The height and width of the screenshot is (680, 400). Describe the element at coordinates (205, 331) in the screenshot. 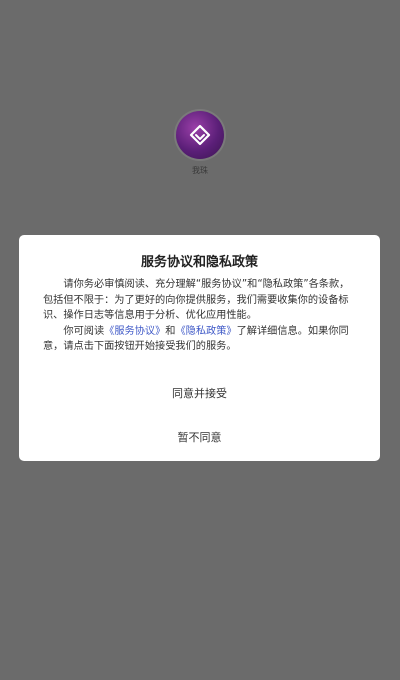

I see `privacy-policy-link: 《隐私政策》` at that location.